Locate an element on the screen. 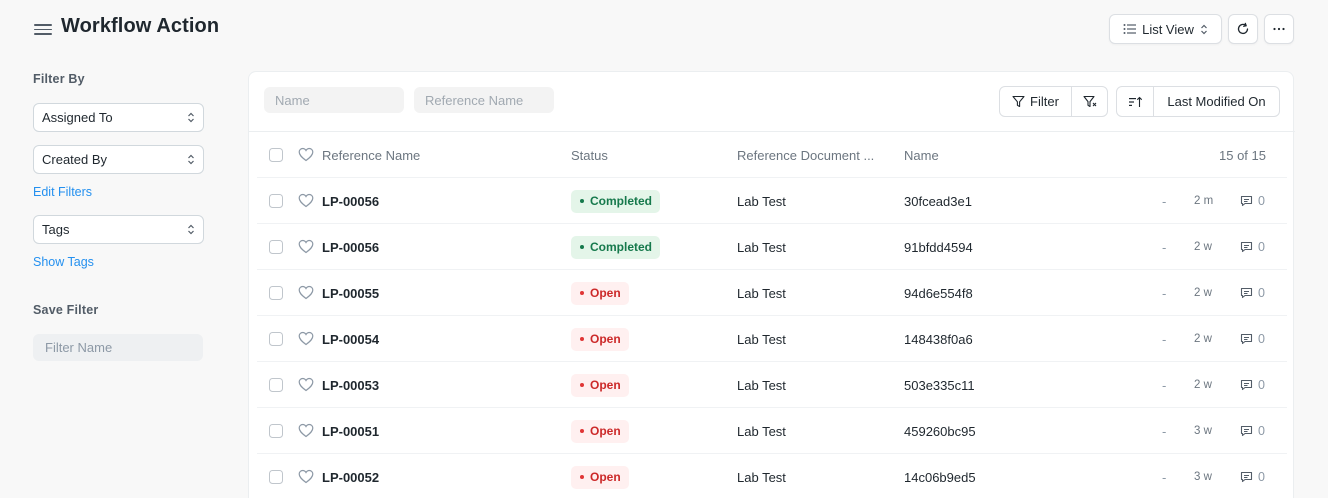 This screenshot has height=498, width=1328. clear-filter-button is located at coordinates (1089, 101).